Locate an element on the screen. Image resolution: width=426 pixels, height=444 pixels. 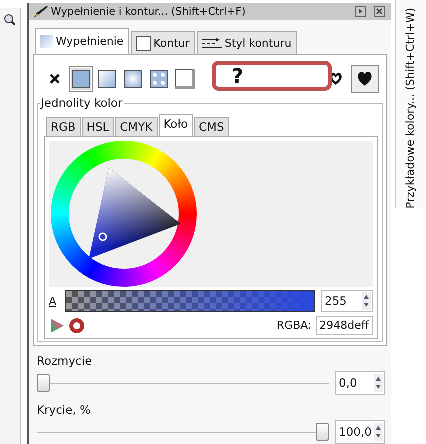
color-wheel is located at coordinates (124, 214).